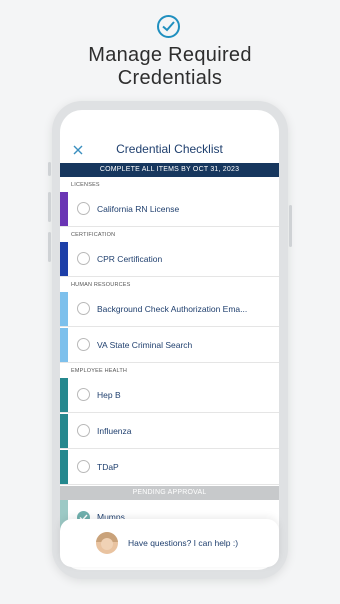 The width and height of the screenshot is (340, 604). Describe the element at coordinates (169, 431) in the screenshot. I see `checklist-item: Influenza` at that location.